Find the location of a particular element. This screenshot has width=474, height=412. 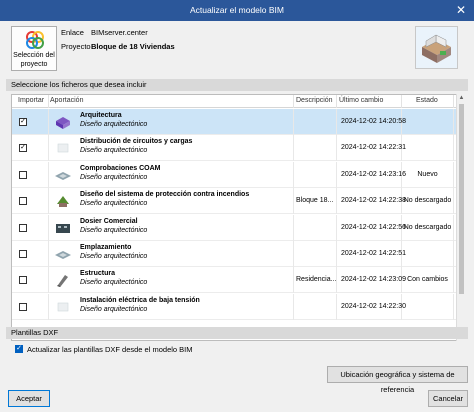

file-status: Con cambios is located at coordinates (427, 280).